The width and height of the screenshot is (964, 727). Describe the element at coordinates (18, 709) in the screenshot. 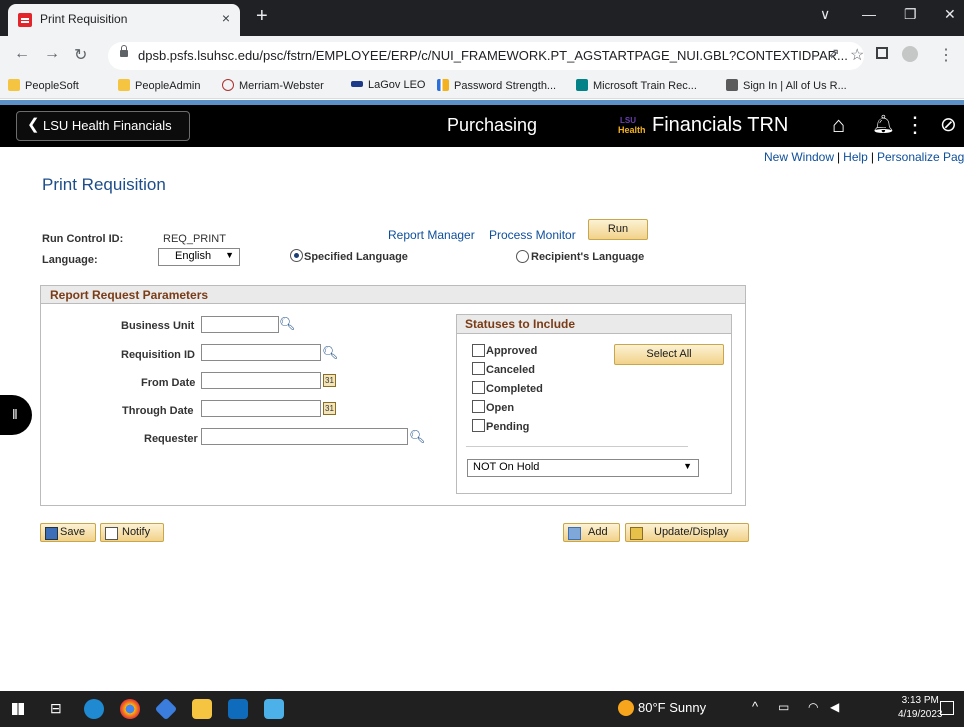

I see `windows-start-icon` at that location.